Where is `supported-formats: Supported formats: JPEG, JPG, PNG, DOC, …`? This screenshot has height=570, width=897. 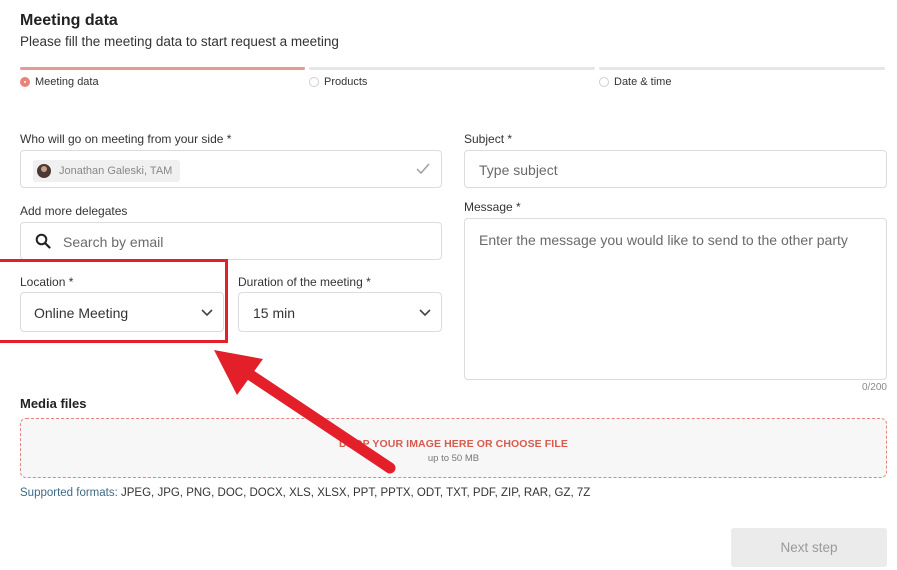 supported-formats: Supported formats: JPEG, JPG, PNG, DOC, … is located at coordinates (305, 493).